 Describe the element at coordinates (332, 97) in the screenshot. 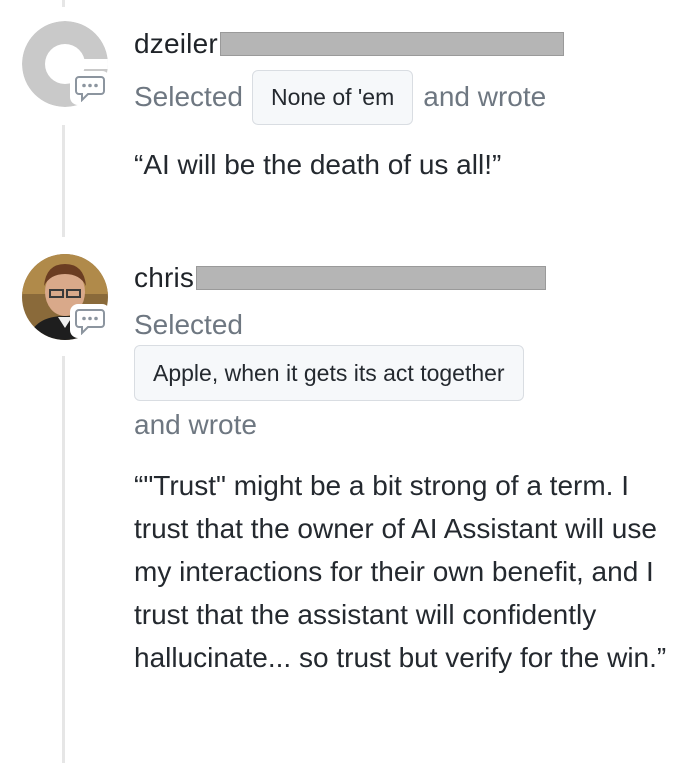

I see `choice-chip: None of 'em` at that location.